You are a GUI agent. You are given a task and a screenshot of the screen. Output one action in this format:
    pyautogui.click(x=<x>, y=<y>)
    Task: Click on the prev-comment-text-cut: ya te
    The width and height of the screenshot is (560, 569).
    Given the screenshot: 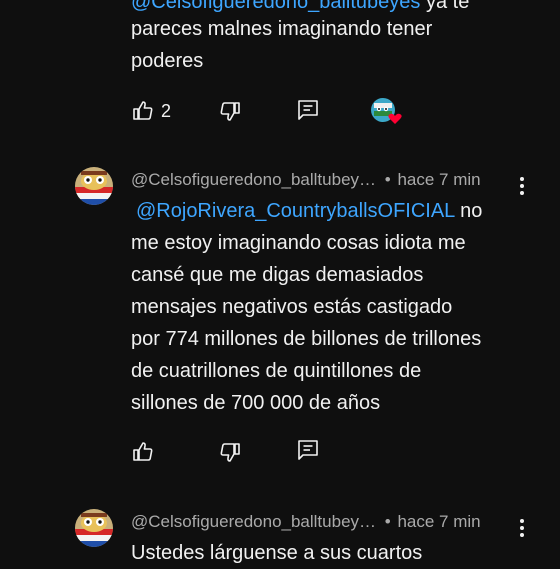 What is the action you would take?
    pyautogui.click(x=447, y=6)
    